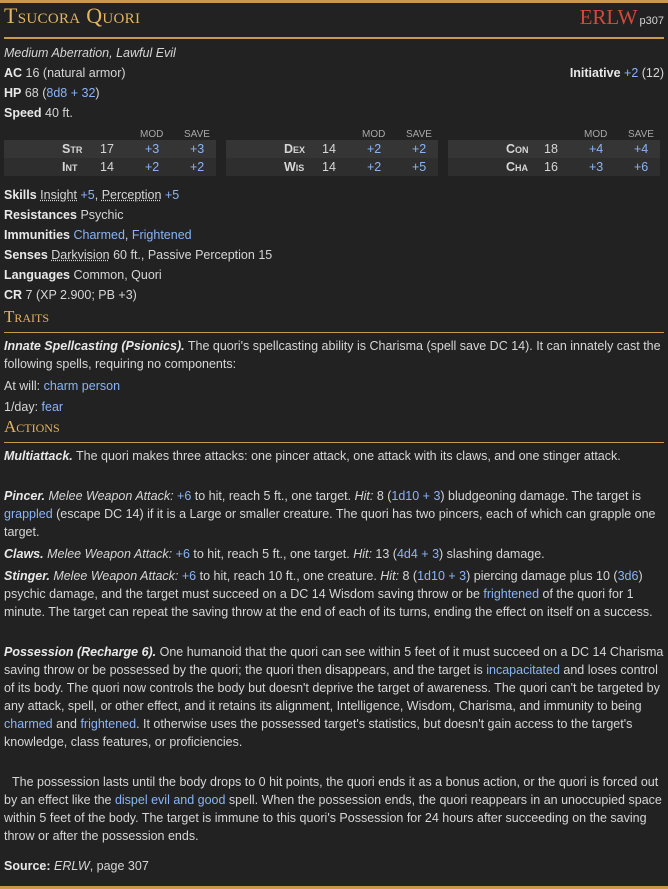 This screenshot has height=889, width=668. What do you see at coordinates (27, 866) in the screenshot?
I see `source-label: Source:` at bounding box center [27, 866].